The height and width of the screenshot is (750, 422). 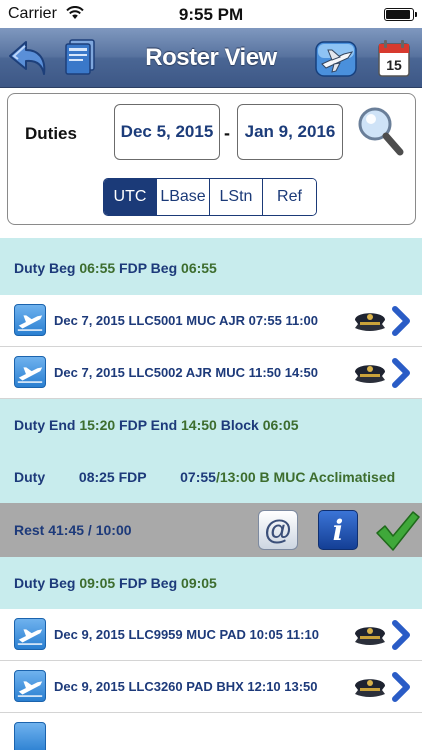 What do you see at coordinates (186, 320) in the screenshot?
I see `flight-details: Dec 7, 2015 LLC5001 MUC AJR 07:55 11:00` at bounding box center [186, 320].